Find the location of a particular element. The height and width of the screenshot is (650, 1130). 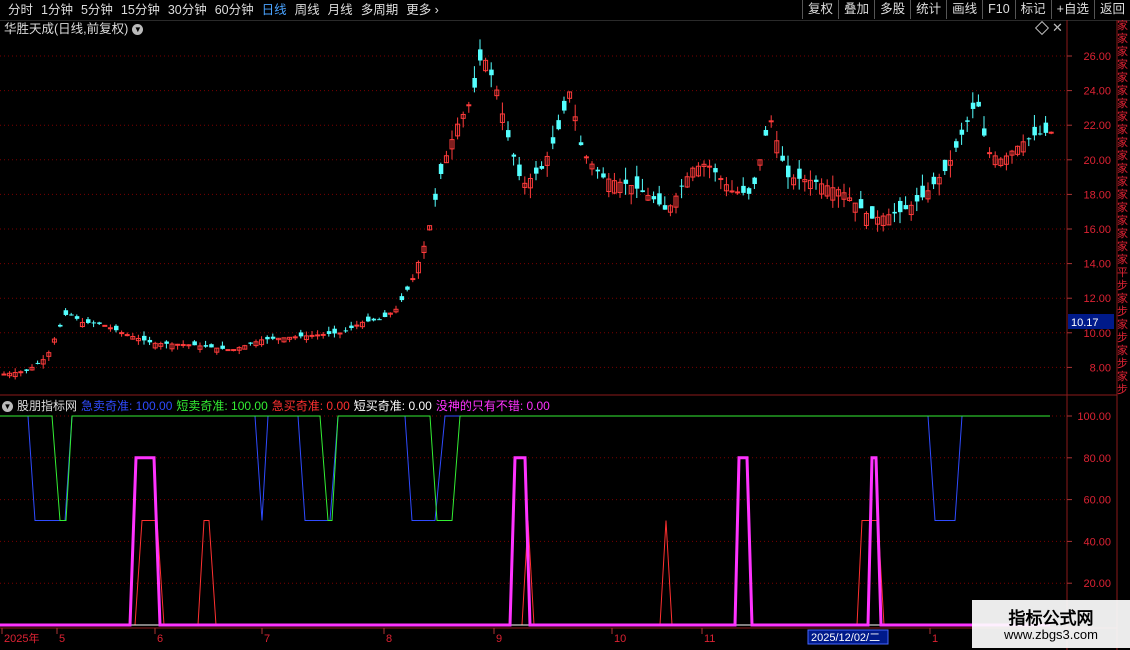

menu-item-9: 多周期 is located at coordinates (380, 10).